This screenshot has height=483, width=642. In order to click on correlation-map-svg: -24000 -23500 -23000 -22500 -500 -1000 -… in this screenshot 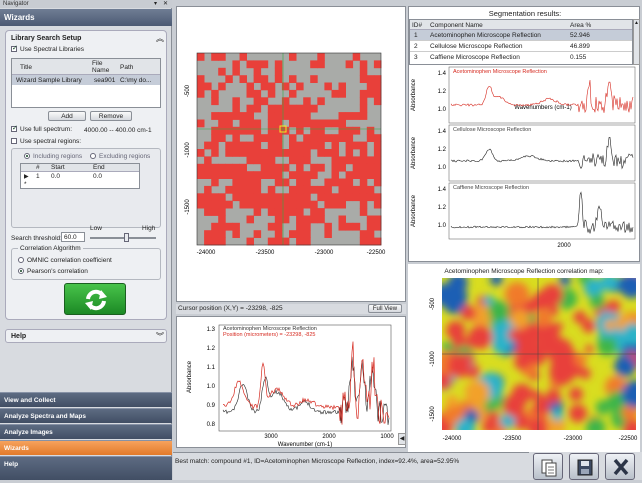, I will do `click(524, 358)`.